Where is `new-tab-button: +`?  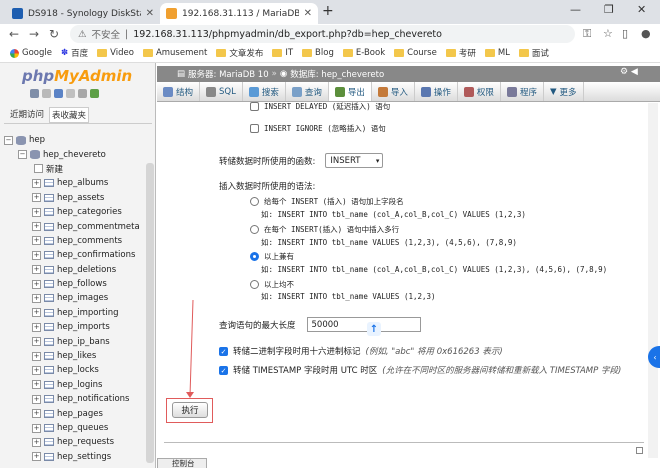
new-tab-button: + is located at coordinates (328, 11).